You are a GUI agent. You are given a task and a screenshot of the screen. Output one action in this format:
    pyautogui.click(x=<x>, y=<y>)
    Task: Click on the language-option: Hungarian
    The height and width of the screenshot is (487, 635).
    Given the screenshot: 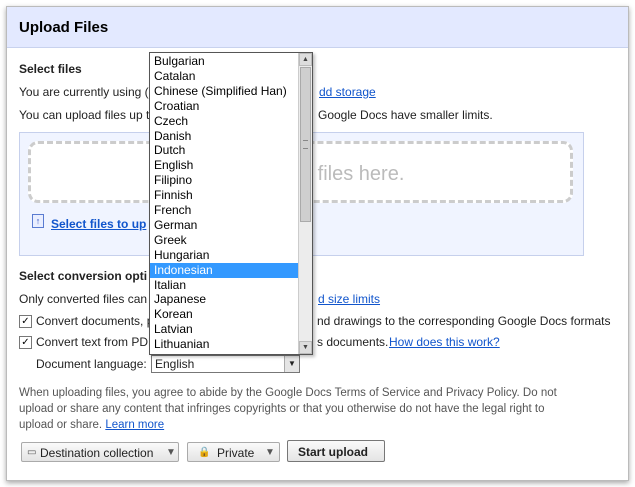 What is the action you would take?
    pyautogui.click(x=225, y=255)
    